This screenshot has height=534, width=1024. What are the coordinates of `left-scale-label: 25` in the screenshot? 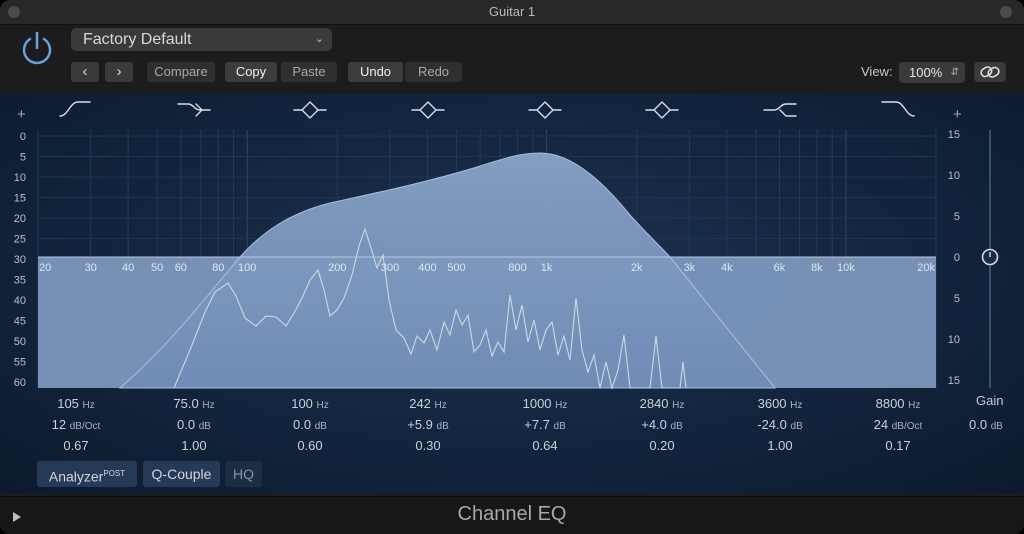 It's located at (20, 240).